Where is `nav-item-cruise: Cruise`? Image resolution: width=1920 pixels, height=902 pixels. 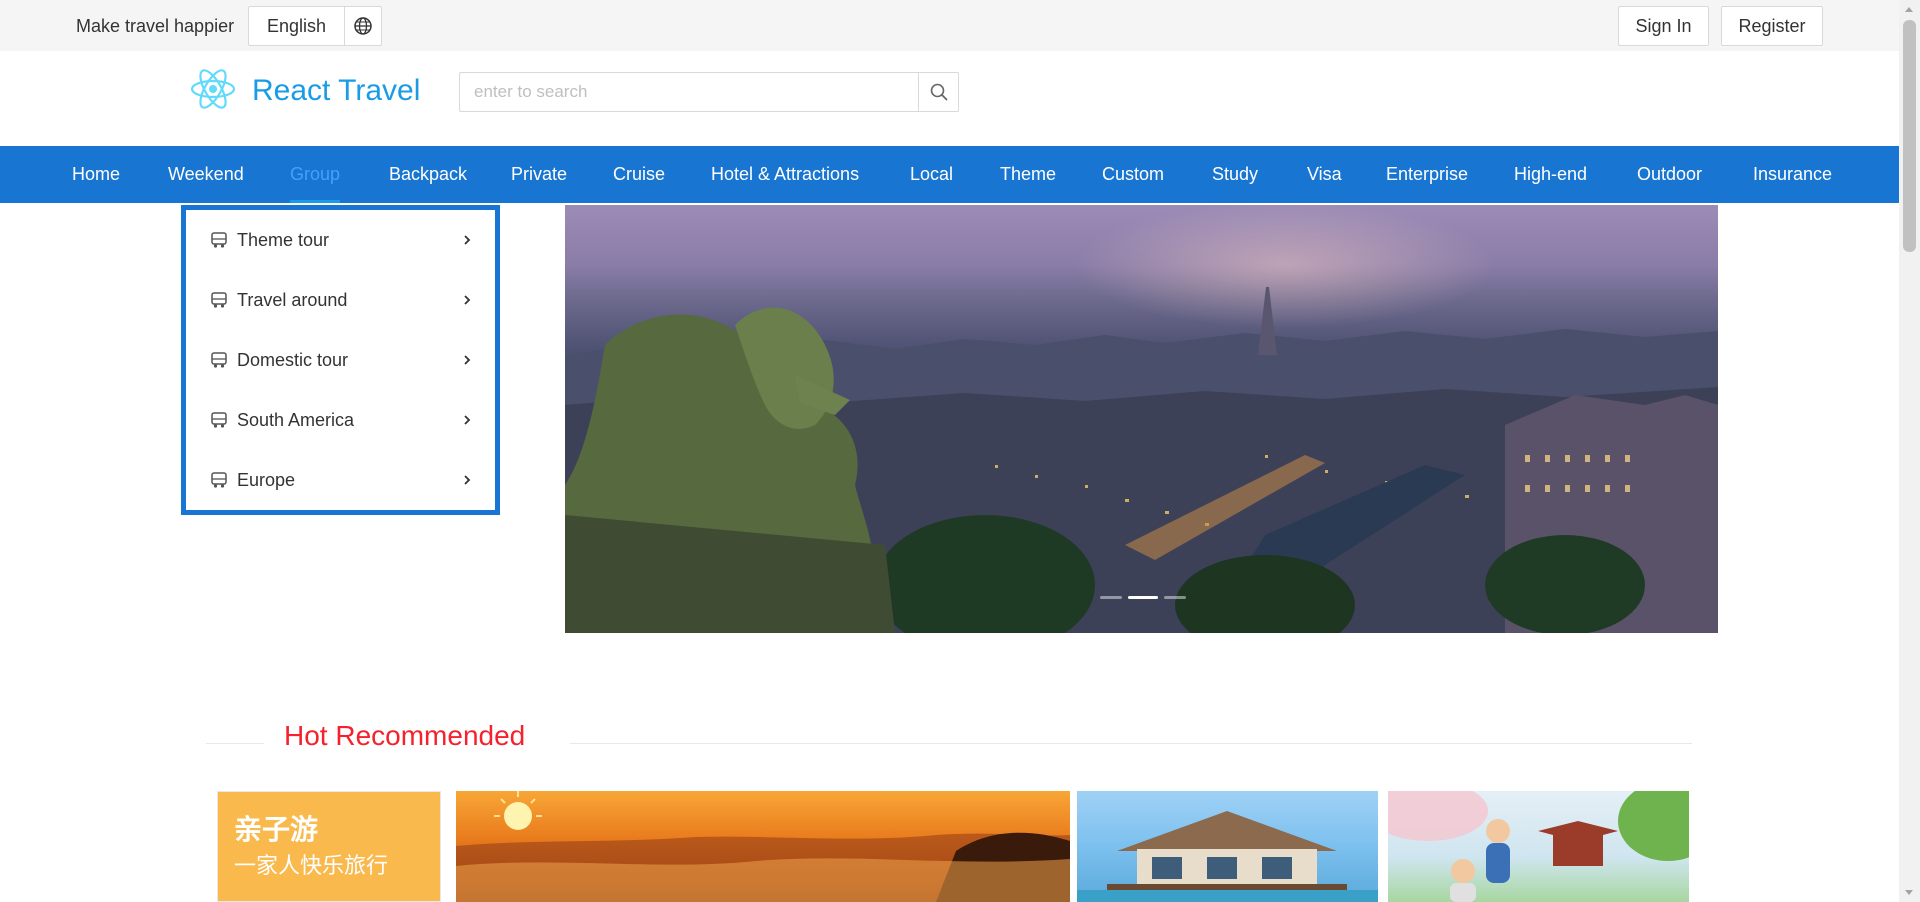 nav-item-cruise: Cruise is located at coordinates (639, 174).